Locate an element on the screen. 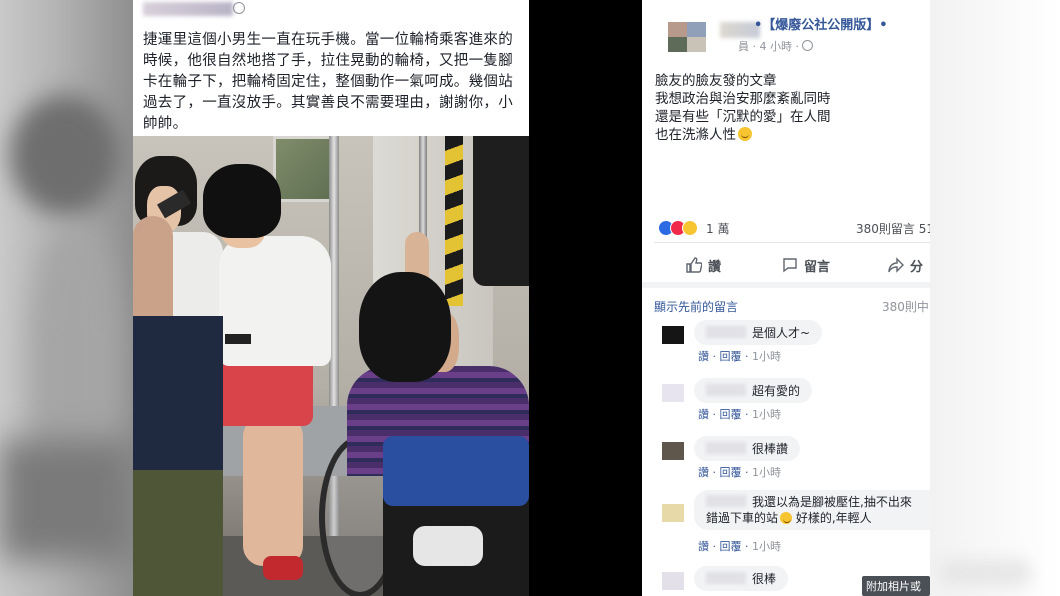  comment-item: 很棒讚 讚 · 回覆 · 1小時 is located at coordinates (796, 461).